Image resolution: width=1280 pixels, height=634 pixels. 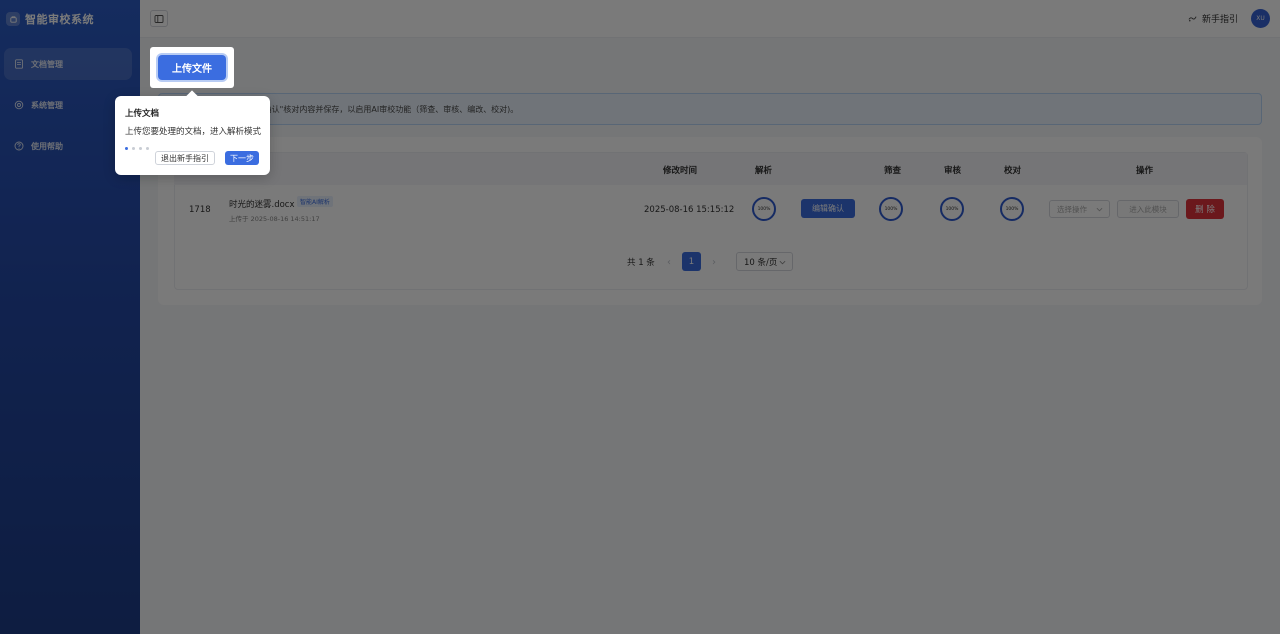 What do you see at coordinates (242, 158) in the screenshot?
I see `tour-next-button: 下一步` at bounding box center [242, 158].